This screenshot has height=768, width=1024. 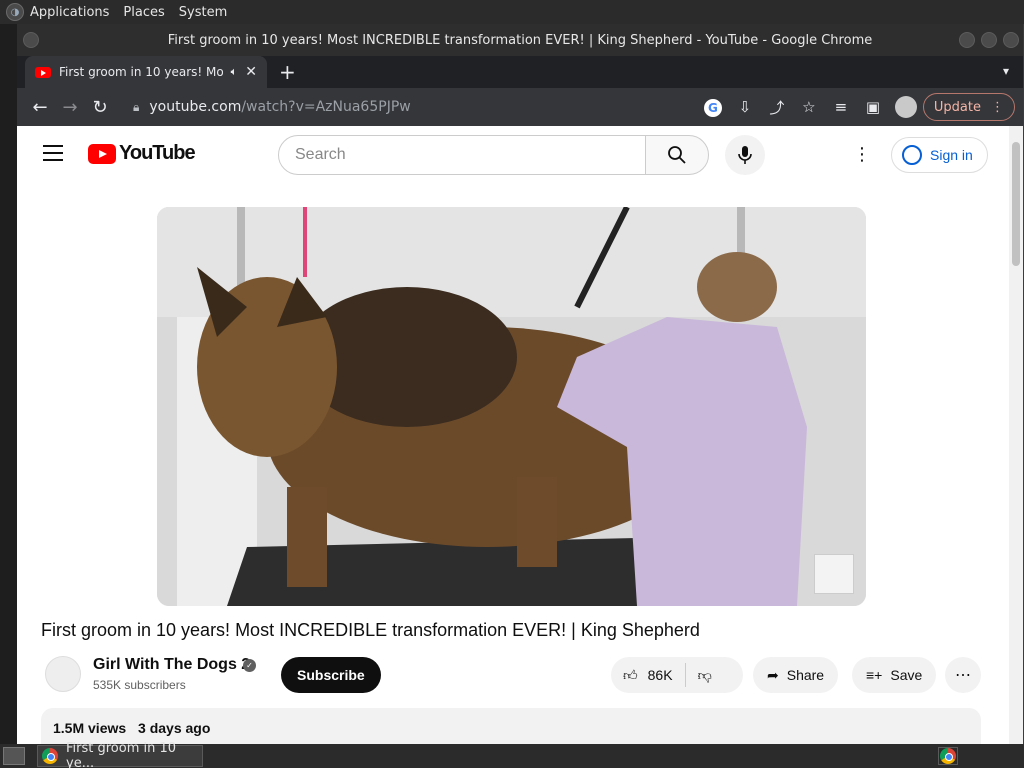 I want to click on window-menu-button, so click(x=31, y=40).